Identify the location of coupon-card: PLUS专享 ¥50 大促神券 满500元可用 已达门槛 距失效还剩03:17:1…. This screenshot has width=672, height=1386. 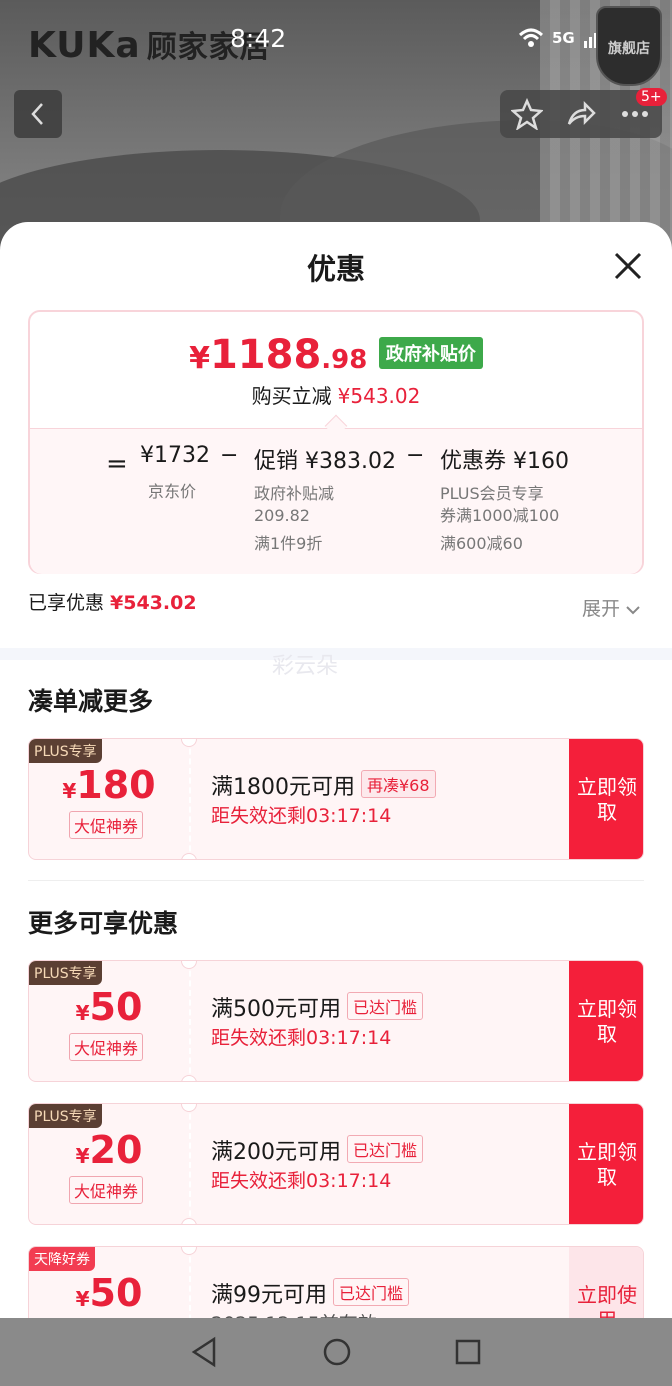
(336, 1021).